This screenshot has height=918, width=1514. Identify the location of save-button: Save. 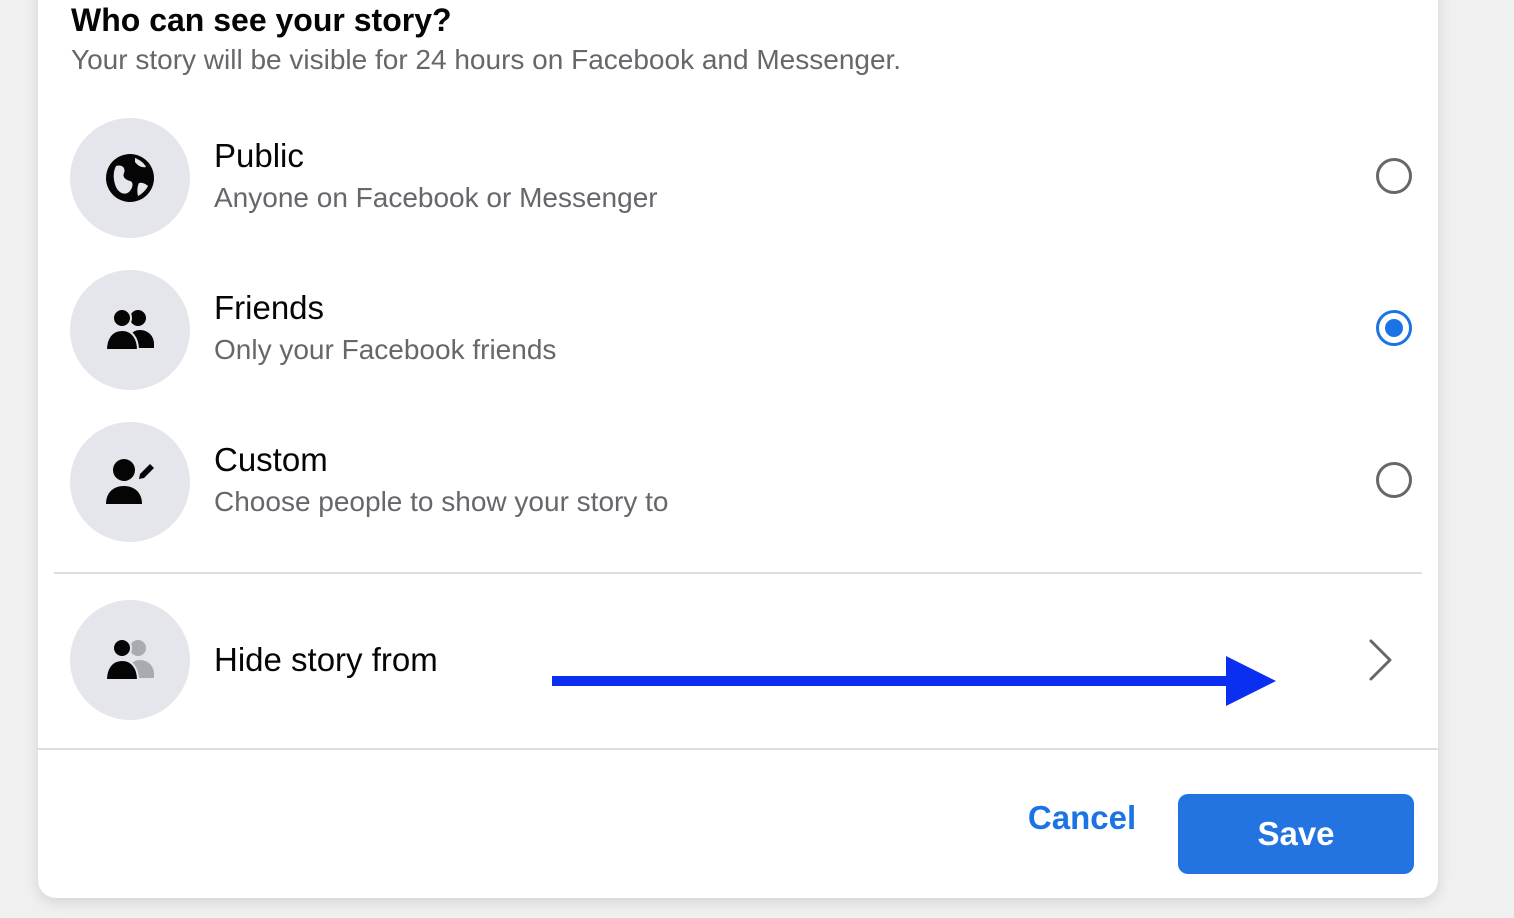
(1296, 834).